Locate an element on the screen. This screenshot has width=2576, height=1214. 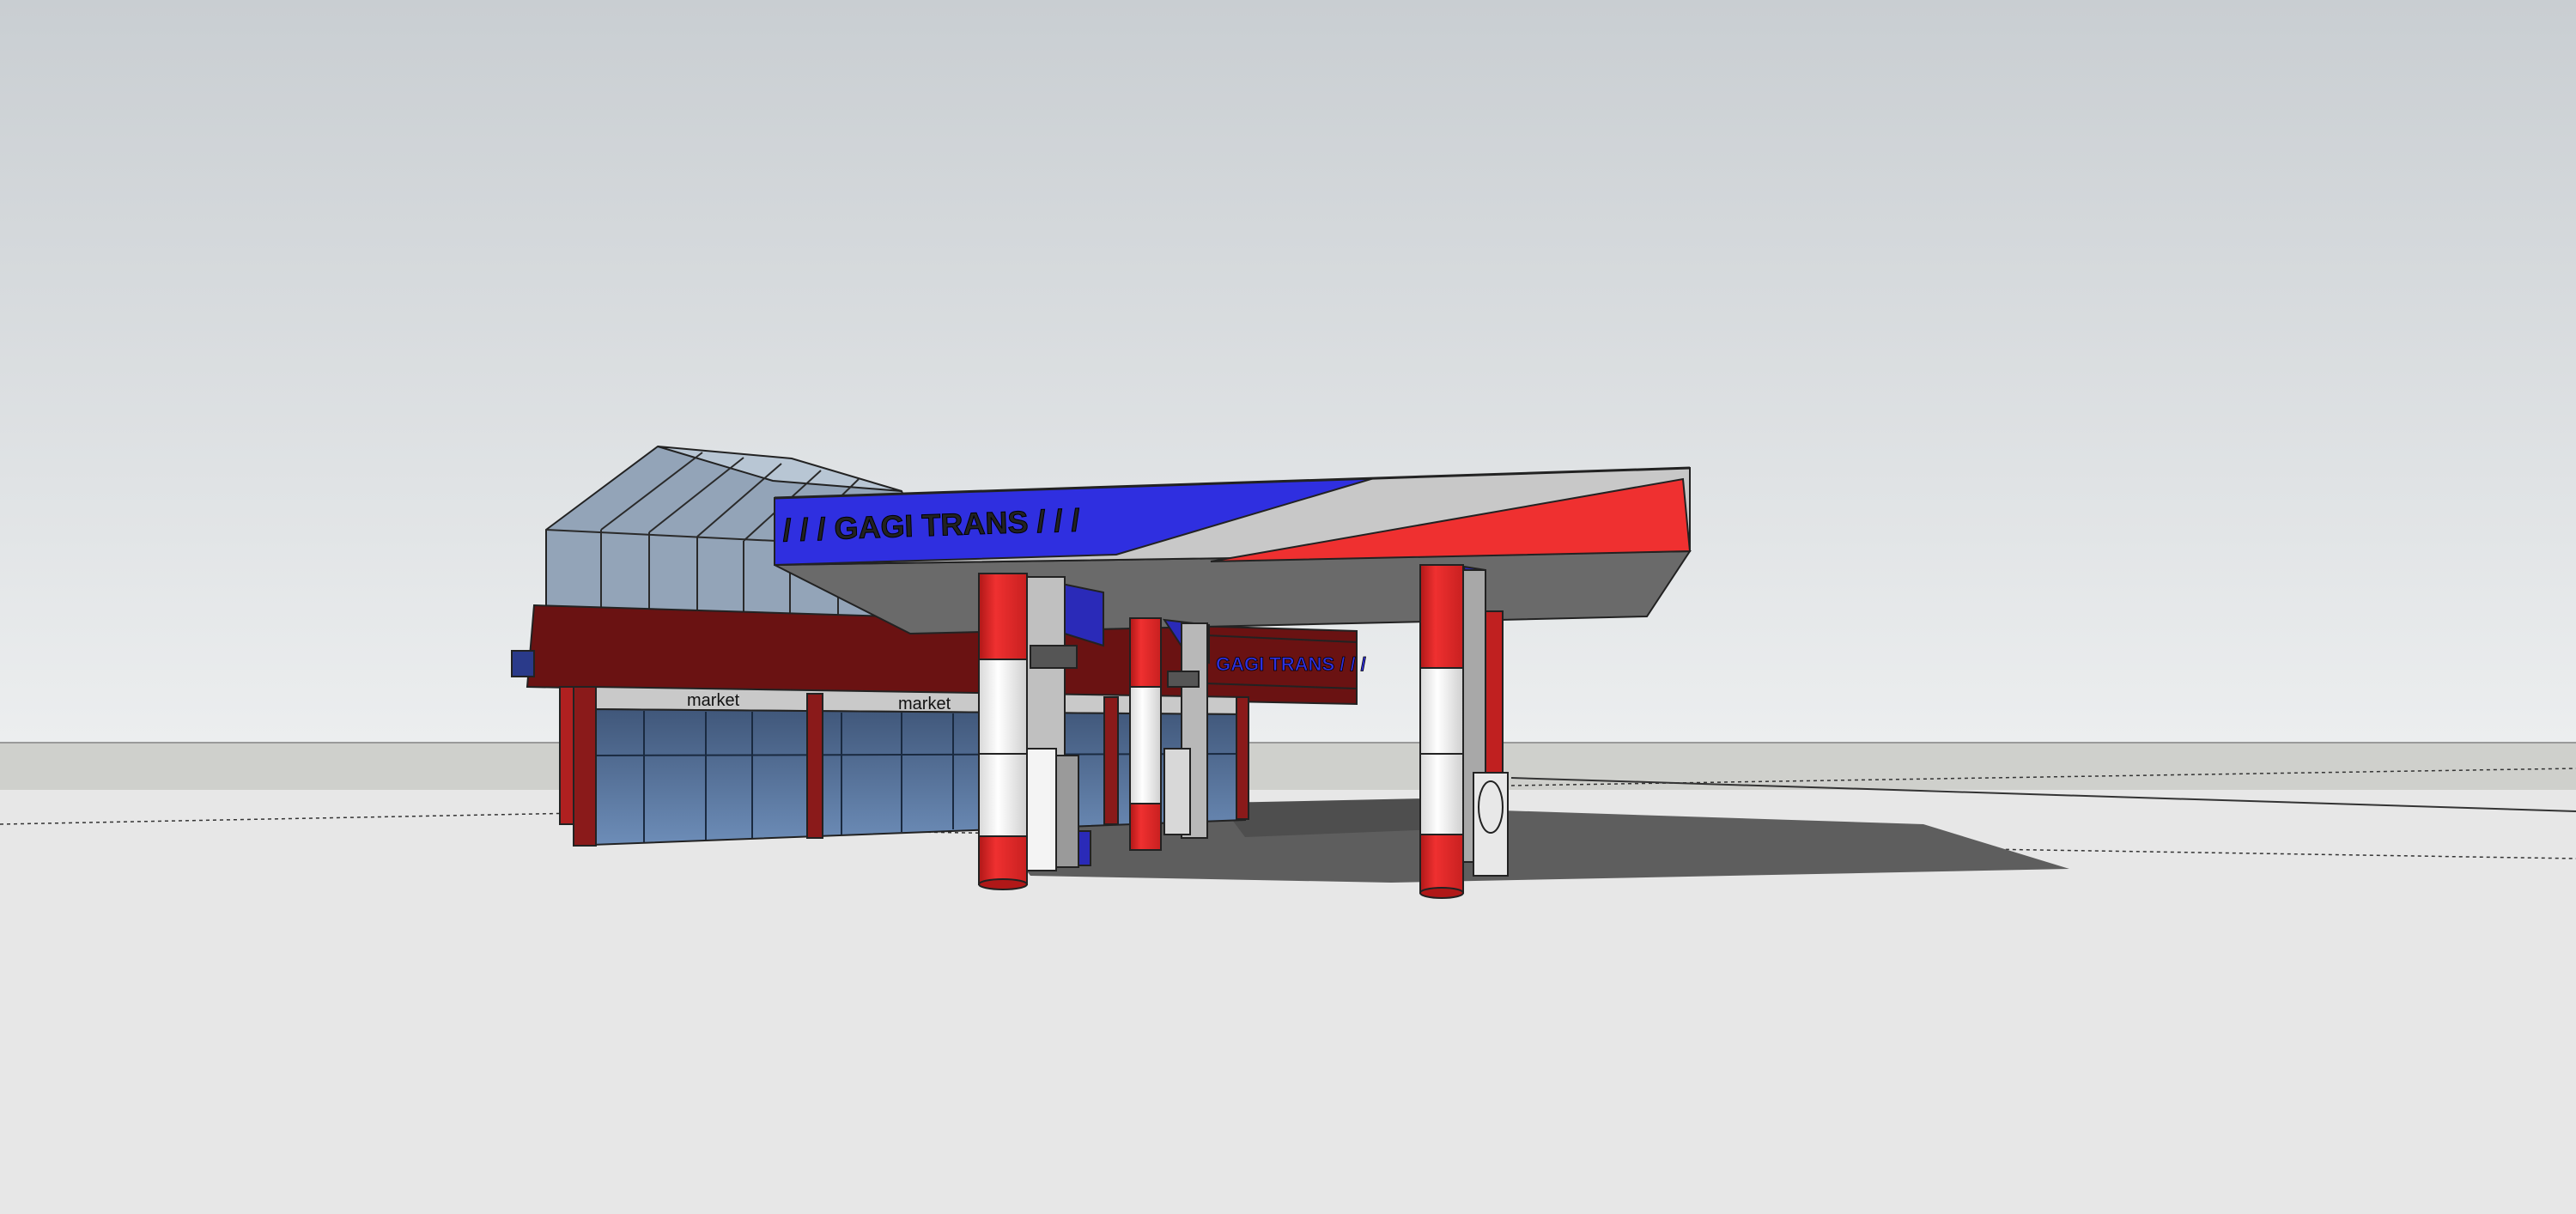
pump-column-right is located at coordinates (1464, 732).